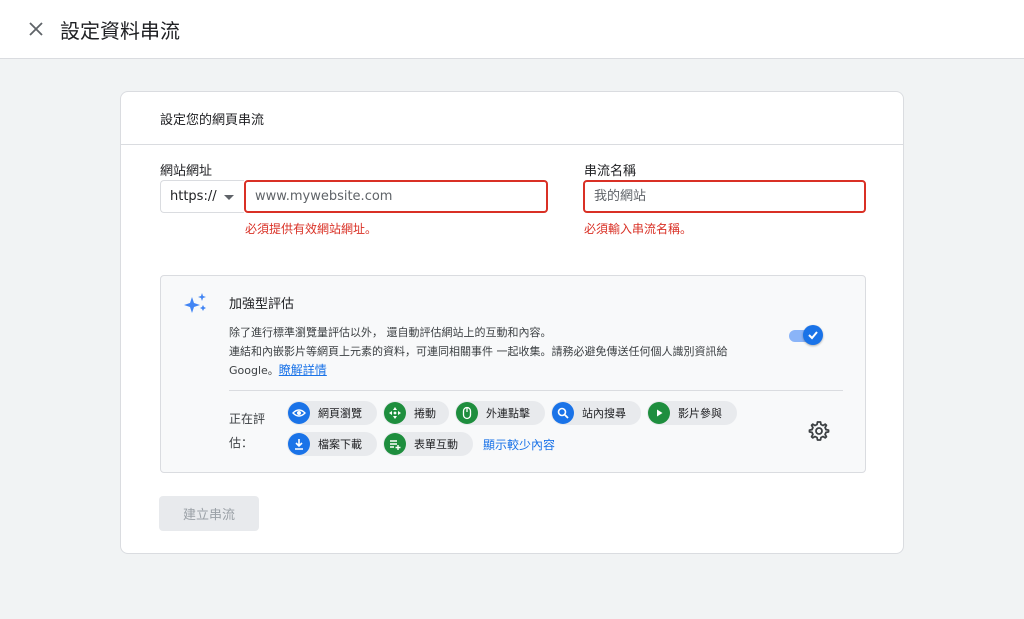 The height and width of the screenshot is (619, 1024). I want to click on play-icon, so click(659, 413).